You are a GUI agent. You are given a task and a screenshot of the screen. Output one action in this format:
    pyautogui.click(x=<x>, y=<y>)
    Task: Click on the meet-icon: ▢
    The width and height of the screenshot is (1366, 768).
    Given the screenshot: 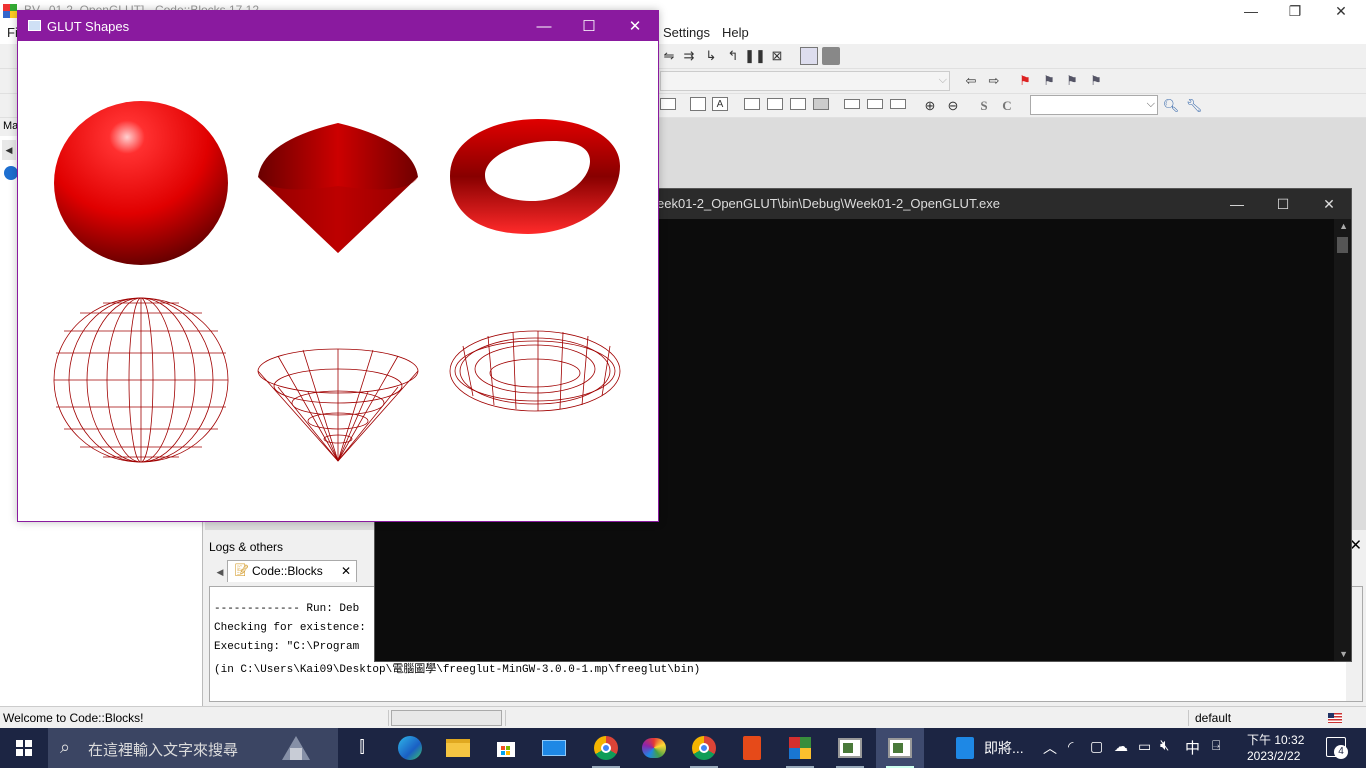 What is the action you would take?
    pyautogui.click(x=1096, y=746)
    